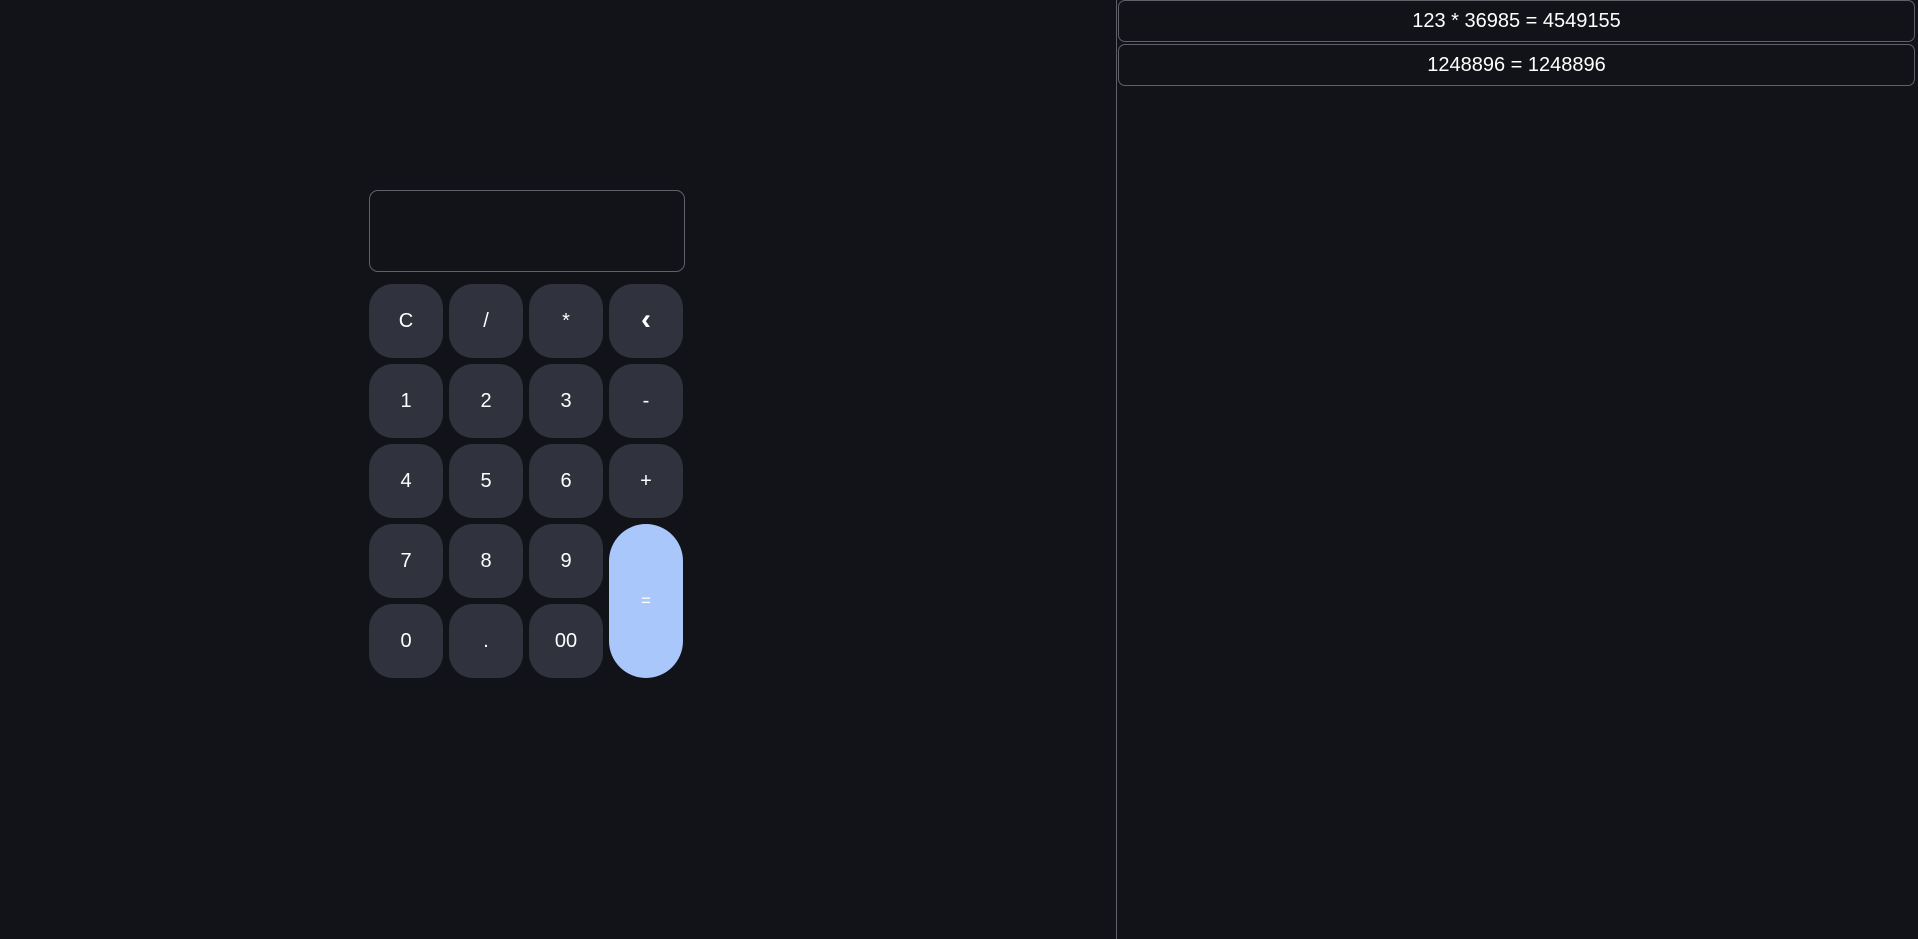  I want to click on digit-1-button: 1, so click(406, 401).